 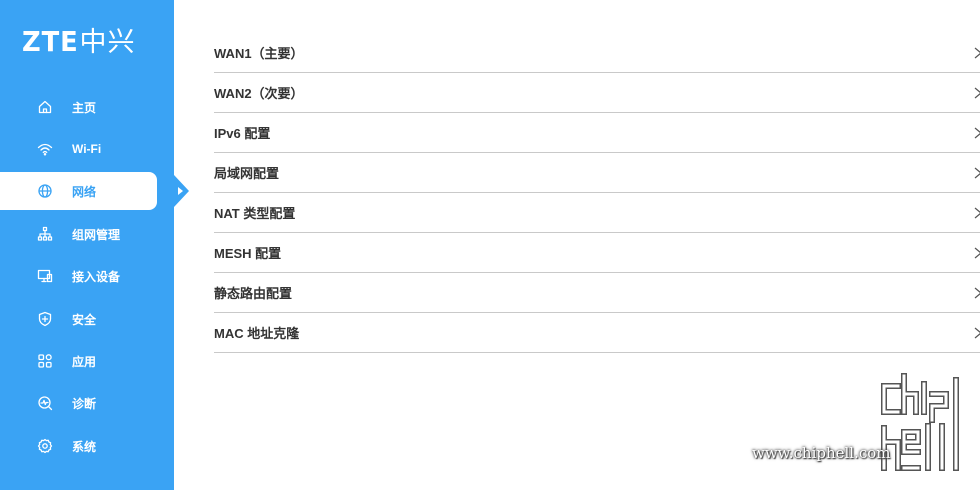 What do you see at coordinates (84, 191) in the screenshot?
I see `sidebar-item-label: 网络` at bounding box center [84, 191].